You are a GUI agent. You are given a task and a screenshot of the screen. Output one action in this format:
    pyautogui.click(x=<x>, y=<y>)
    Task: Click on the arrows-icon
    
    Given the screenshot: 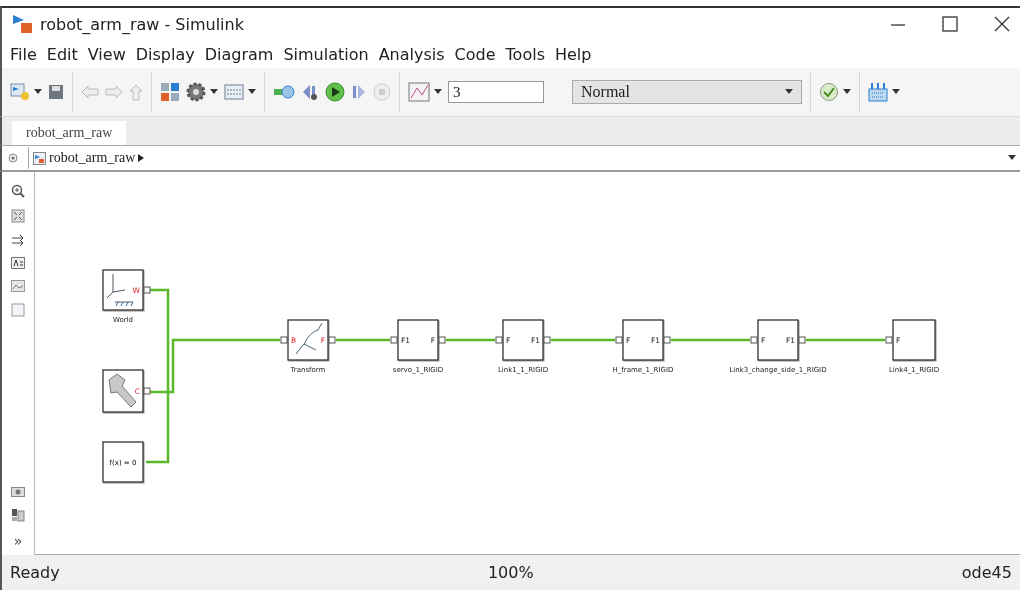 What is the action you would take?
    pyautogui.click(x=18, y=240)
    